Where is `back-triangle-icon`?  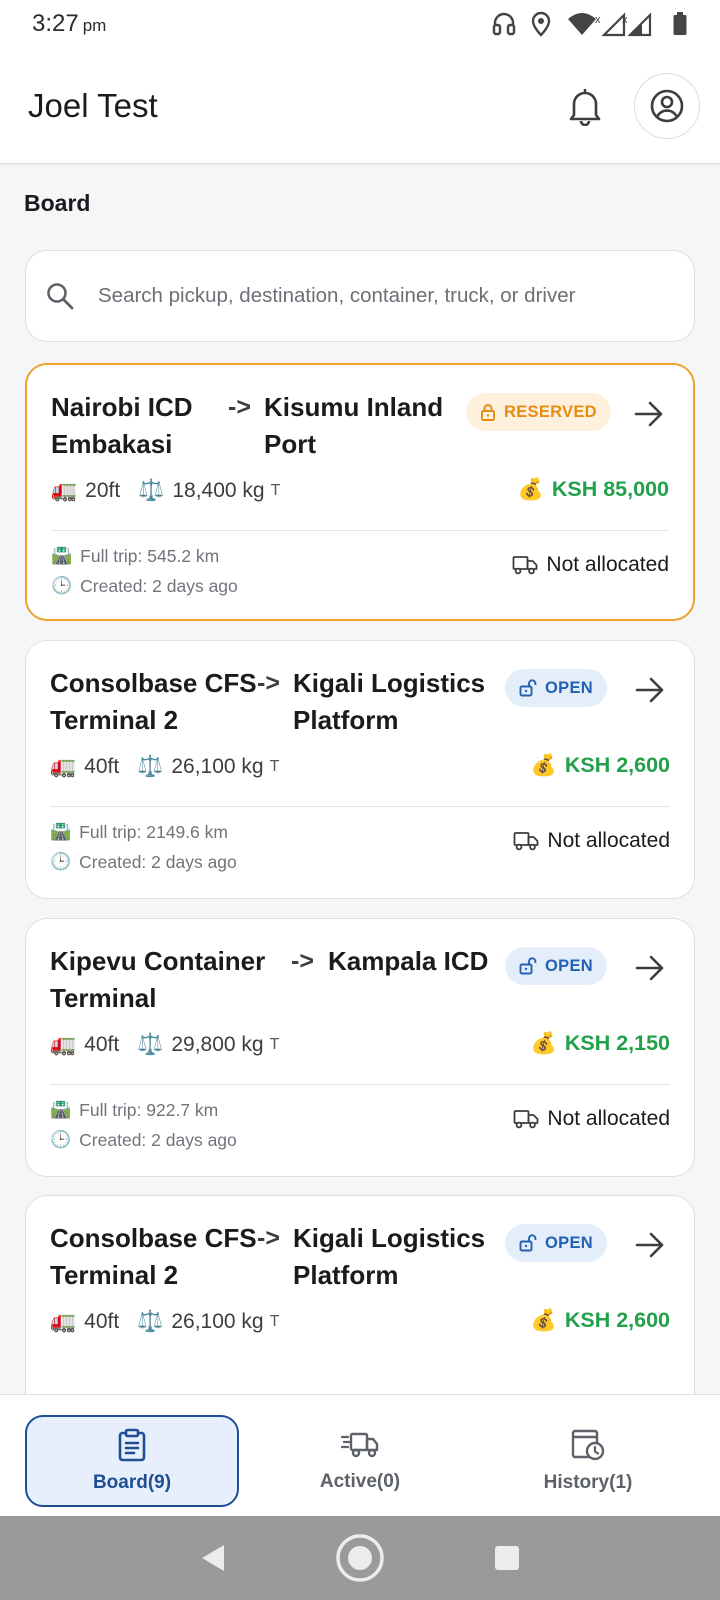 back-triangle-icon is located at coordinates (213, 1558).